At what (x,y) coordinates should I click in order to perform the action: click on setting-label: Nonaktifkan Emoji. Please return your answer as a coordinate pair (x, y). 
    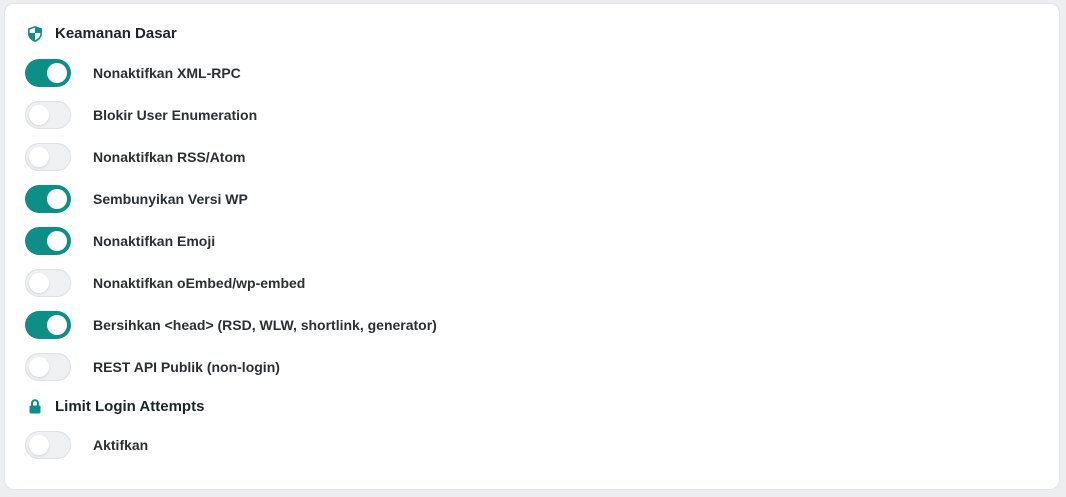
    Looking at the image, I should click on (154, 241).